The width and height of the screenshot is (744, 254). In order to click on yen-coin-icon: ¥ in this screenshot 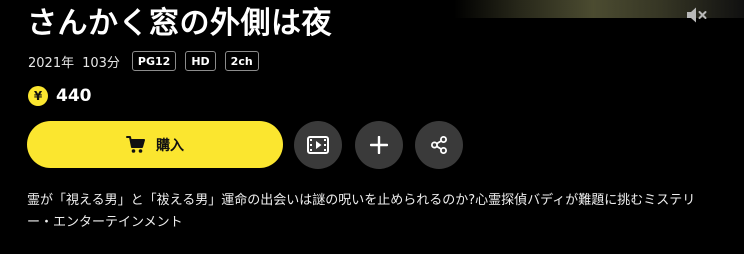, I will do `click(38, 96)`.